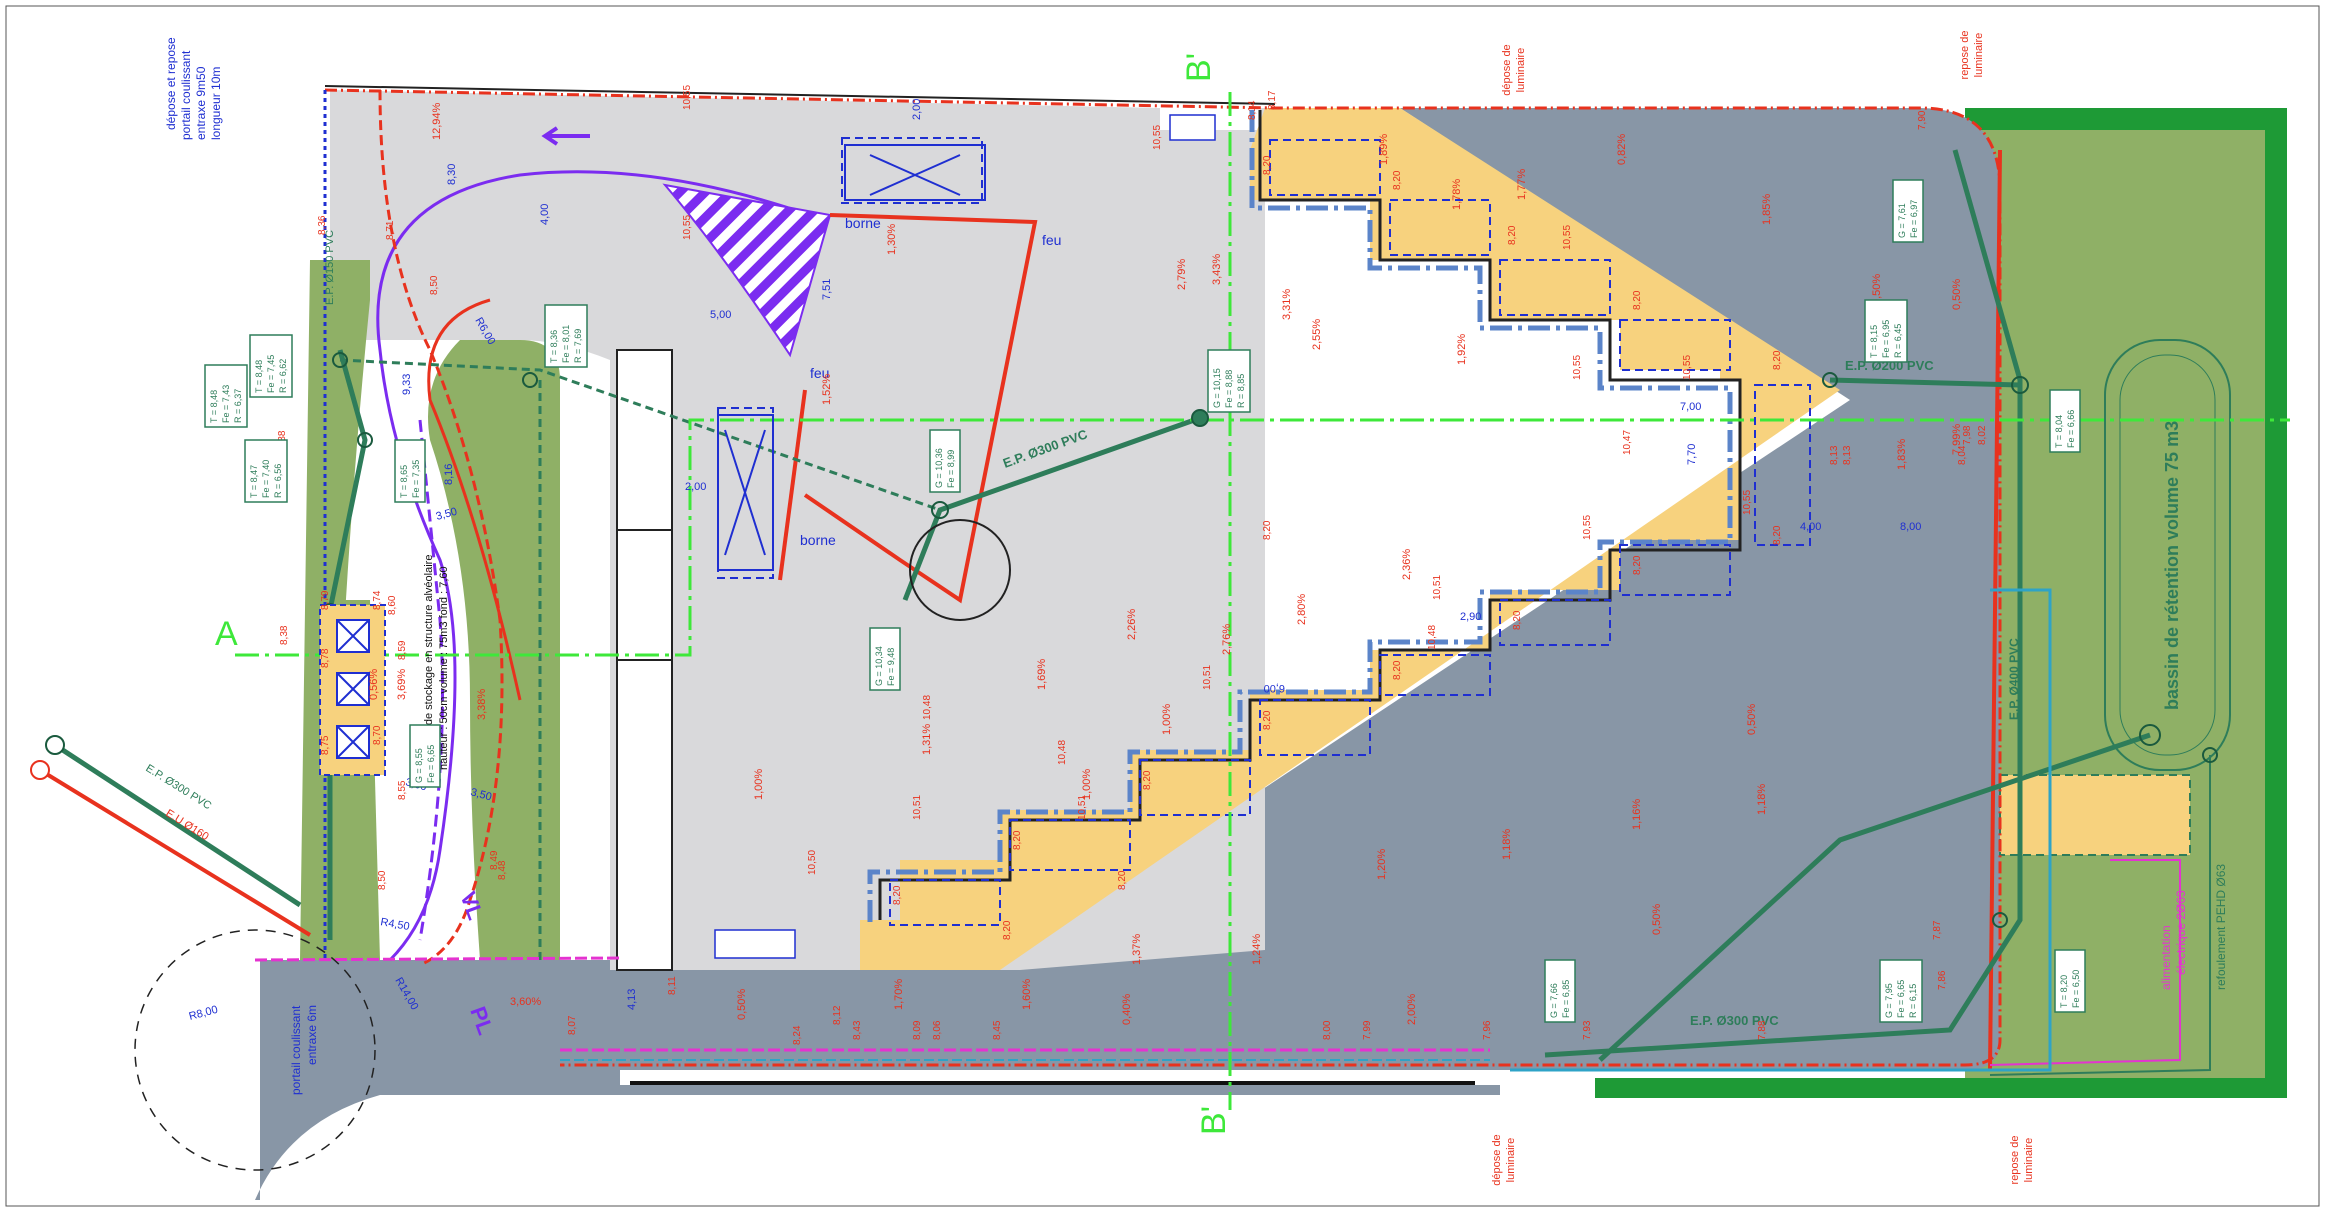 The image size is (2325, 1212). Describe the element at coordinates (1384, 149) in the screenshot. I see `slope-label: 1,89%` at that location.